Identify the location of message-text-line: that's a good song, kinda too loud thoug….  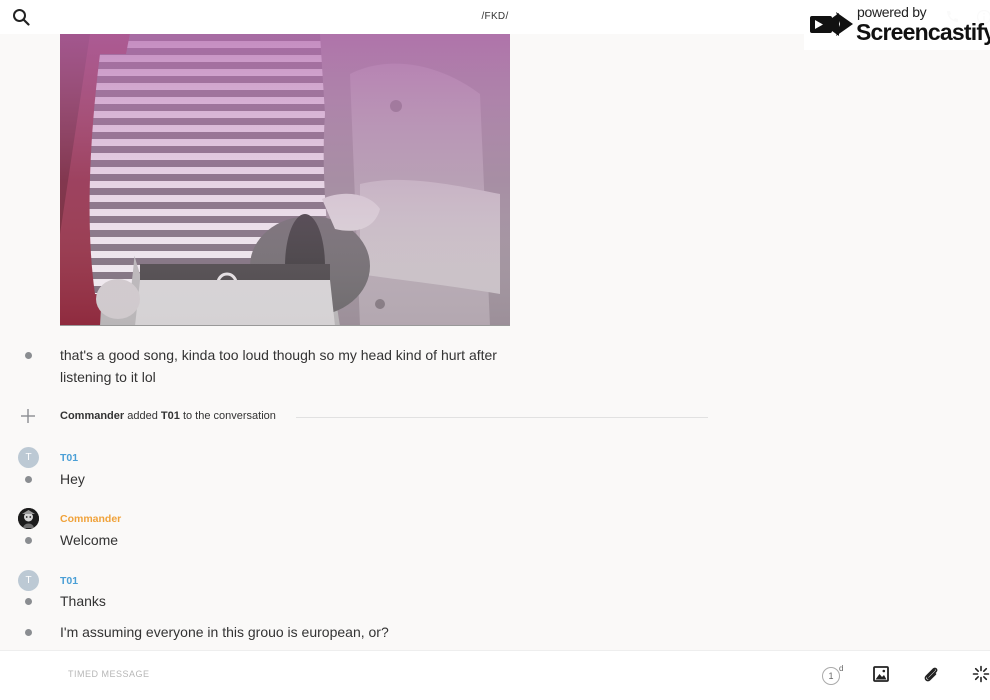
(278, 355).